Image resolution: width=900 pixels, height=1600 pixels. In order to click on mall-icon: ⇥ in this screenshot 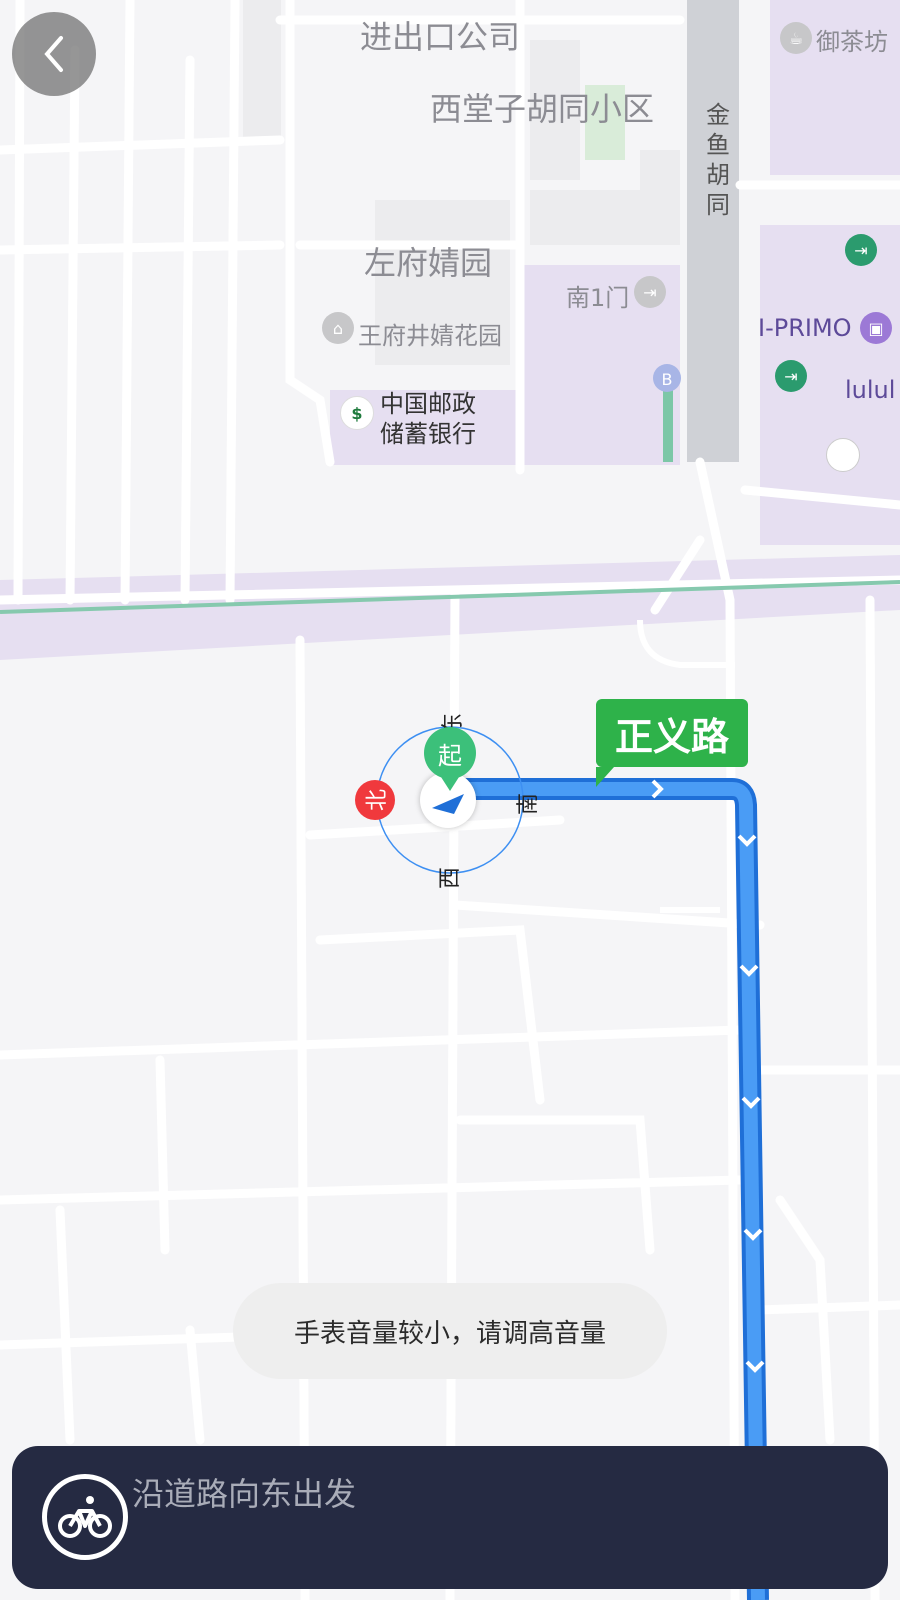, I will do `click(861, 250)`.